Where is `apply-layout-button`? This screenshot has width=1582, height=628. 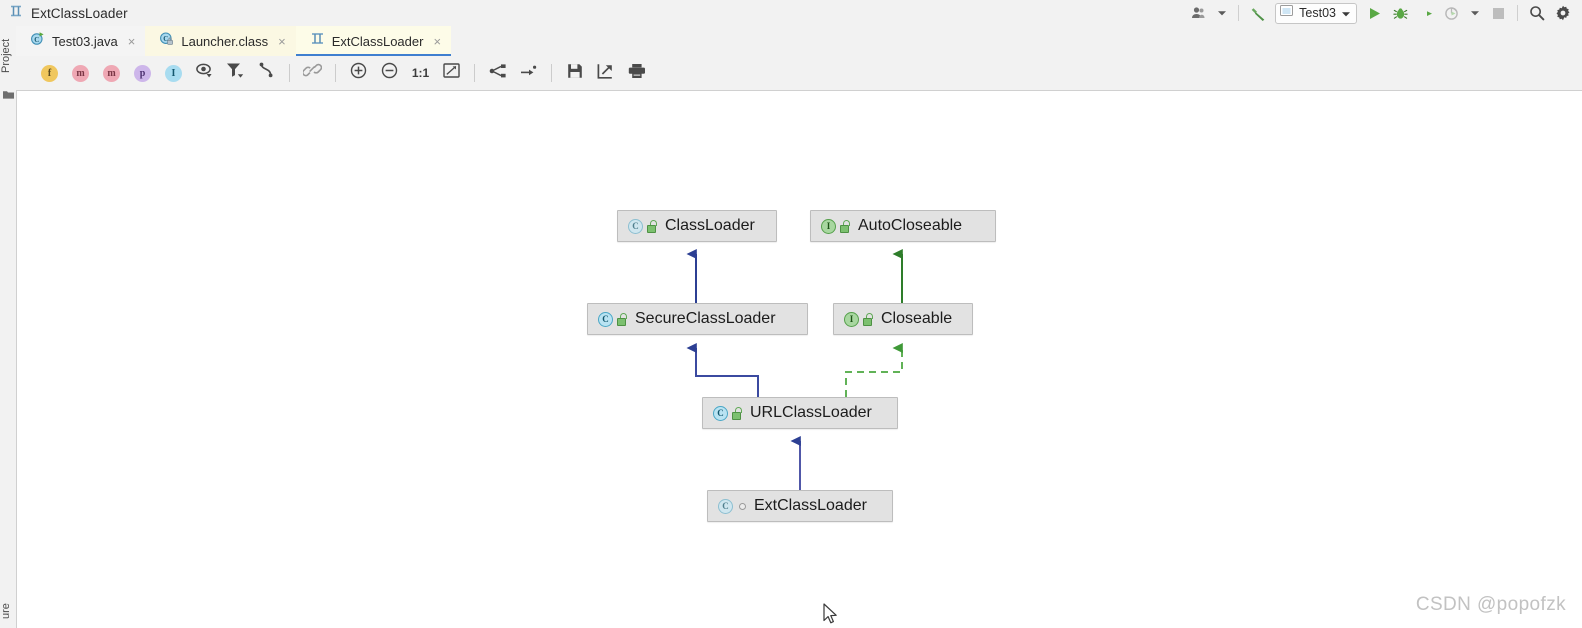 apply-layout-button is located at coordinates (528, 73).